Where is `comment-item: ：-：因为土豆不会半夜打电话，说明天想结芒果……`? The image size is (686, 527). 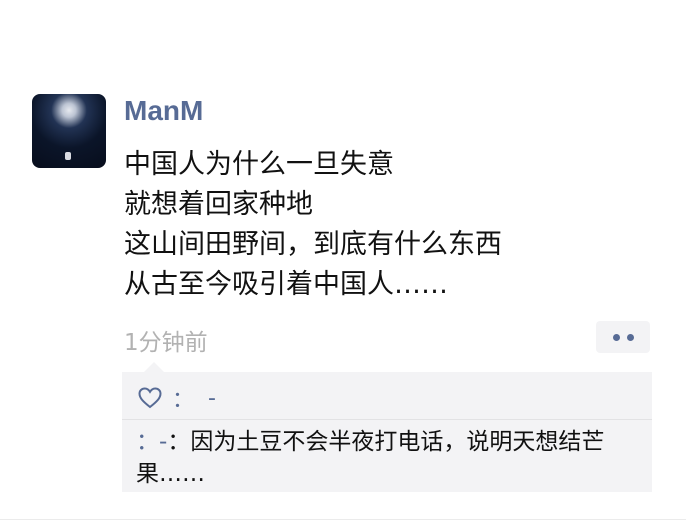 comment-item: ：-：因为土豆不会半夜打电话，说明天想结芒果…… is located at coordinates (386, 458).